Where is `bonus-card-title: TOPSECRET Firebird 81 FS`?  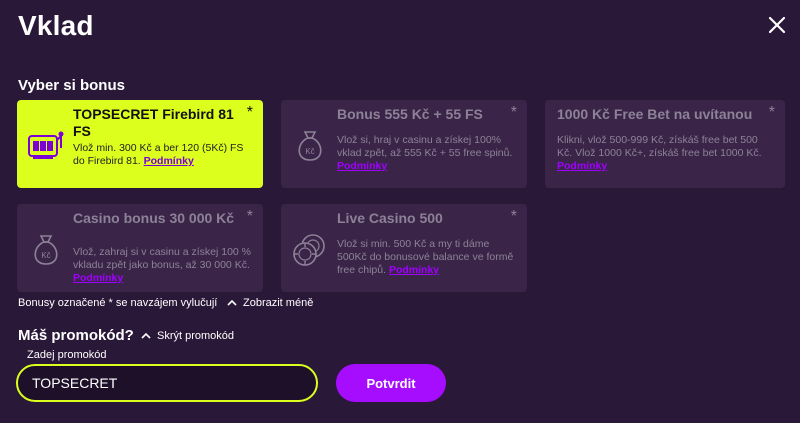 bonus-card-title: TOPSECRET Firebird 81 FS is located at coordinates (153, 122).